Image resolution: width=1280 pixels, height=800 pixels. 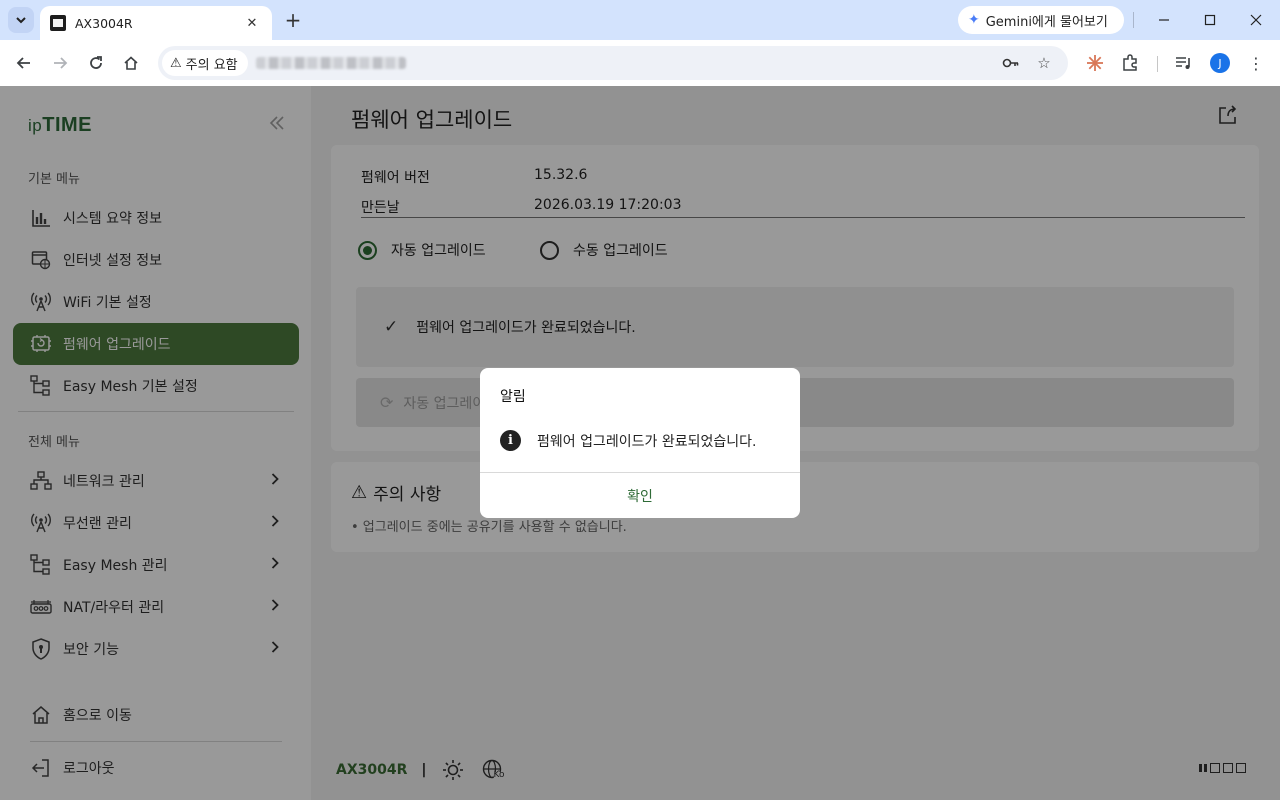 I want to click on password-key-icon, so click(x=1011, y=63).